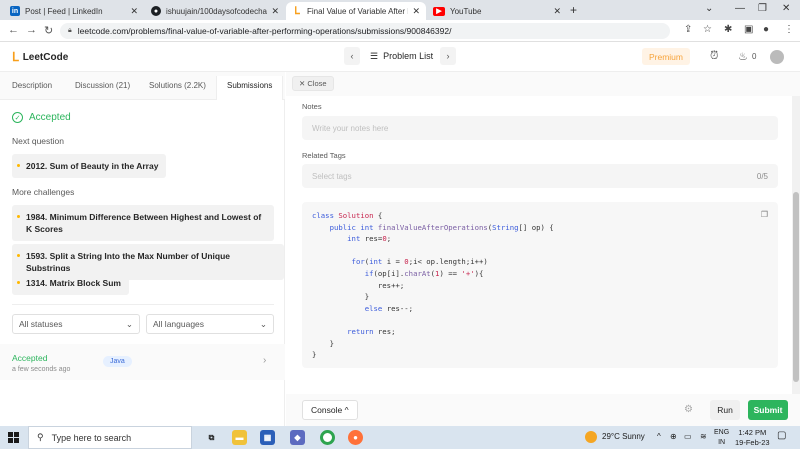 Image resolution: width=800 pixels, height=449 pixels. What do you see at coordinates (317, 83) in the screenshot?
I see `close-label: Close` at bounding box center [317, 83].